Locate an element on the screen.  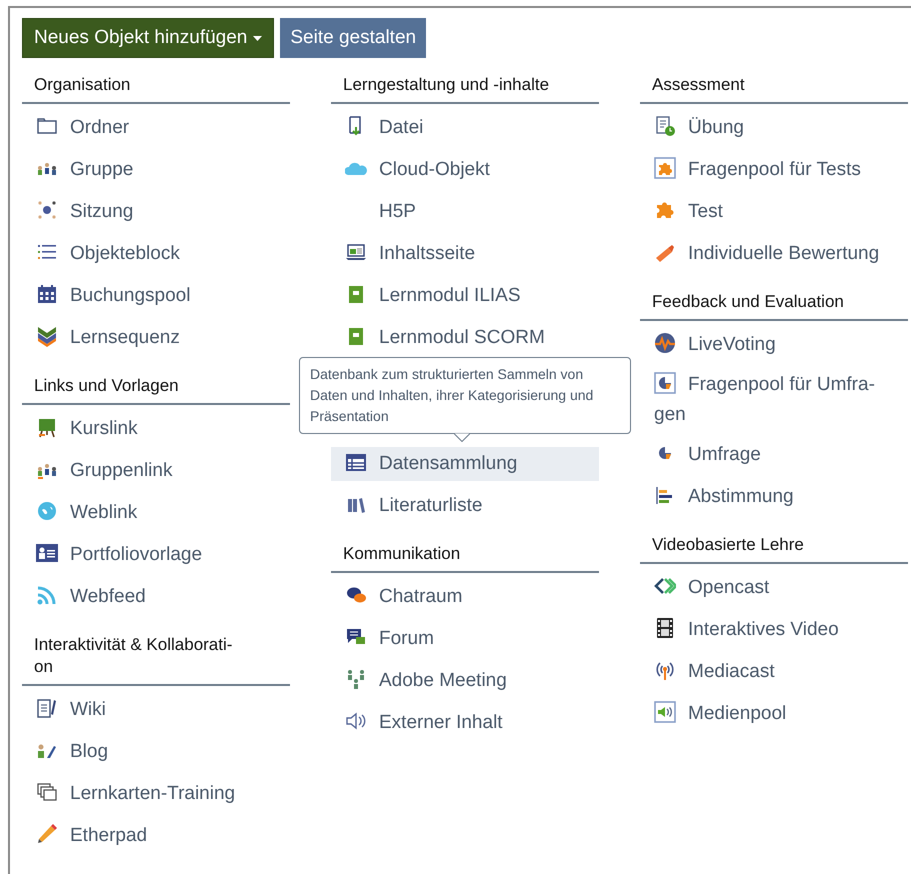
menu-item: Datensammlung is located at coordinates (465, 464).